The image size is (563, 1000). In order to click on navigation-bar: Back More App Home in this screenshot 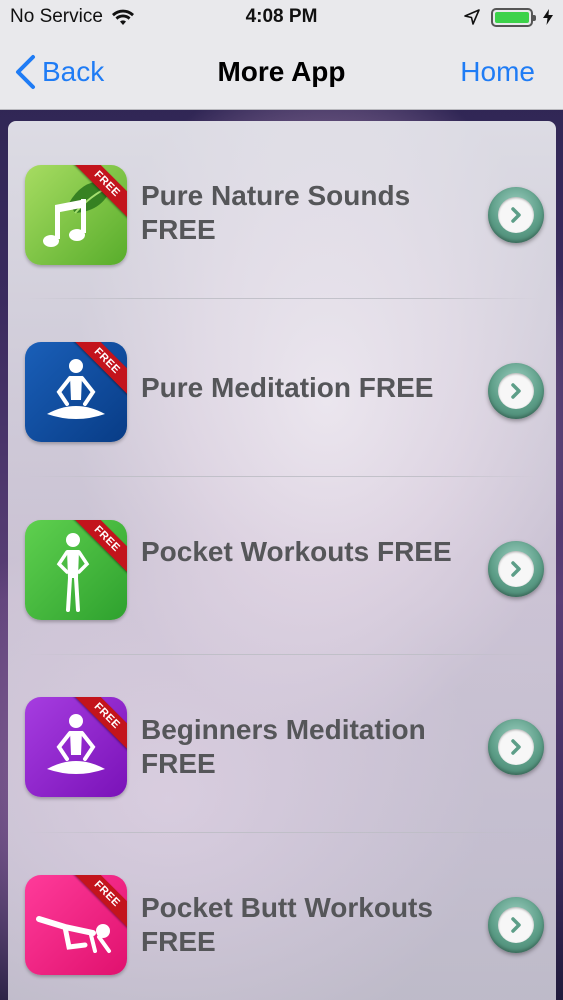, I will do `click(281, 72)`.